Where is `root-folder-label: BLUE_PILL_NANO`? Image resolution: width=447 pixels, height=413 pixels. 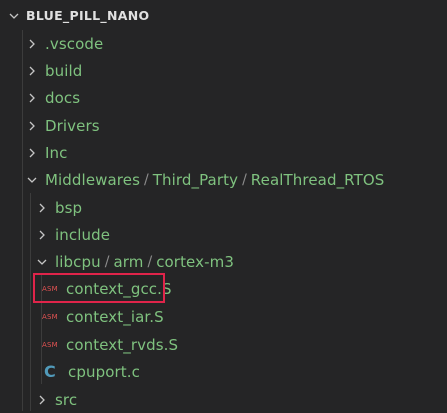 root-folder-label: BLUE_PILL_NANO is located at coordinates (88, 15).